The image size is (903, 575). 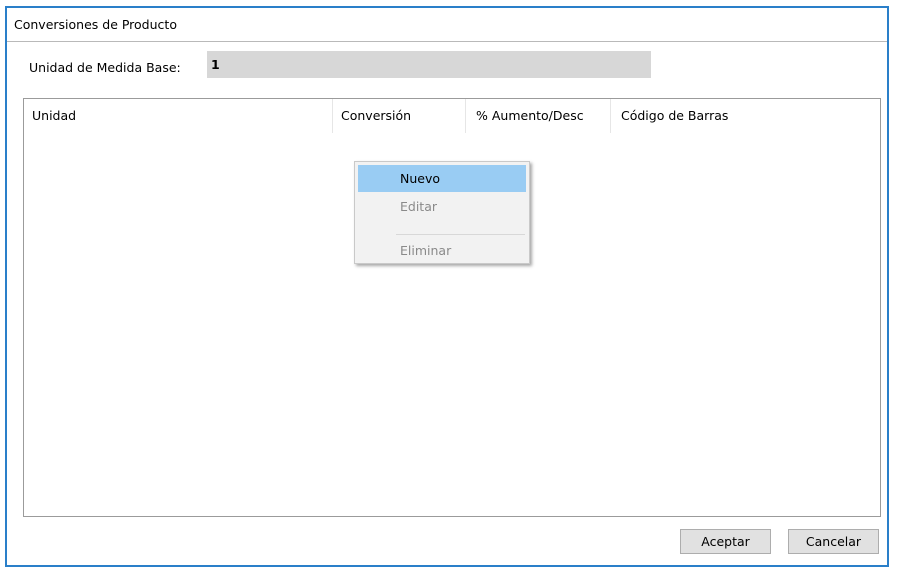 I want to click on column-header-conversion: Conversión, so click(x=399, y=116).